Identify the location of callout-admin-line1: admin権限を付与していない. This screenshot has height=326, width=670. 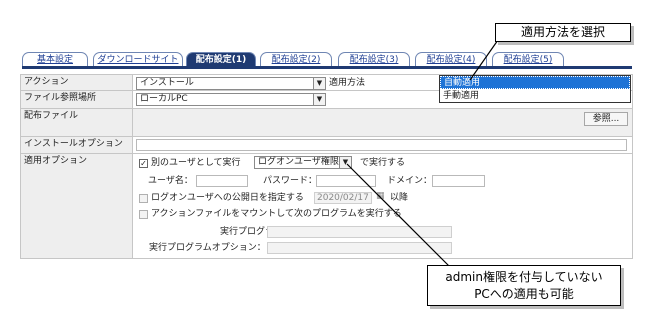
(524, 277).